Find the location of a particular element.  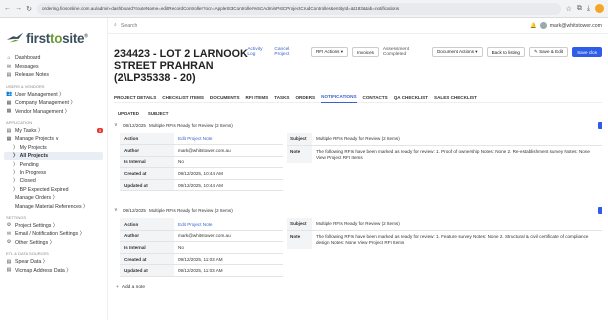

download-icon: ⤓ is located at coordinates (588, 9).